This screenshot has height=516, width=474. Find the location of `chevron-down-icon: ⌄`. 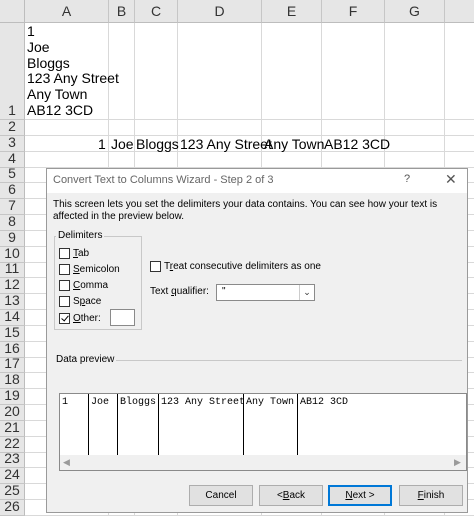

chevron-down-icon: ⌄ is located at coordinates (306, 292).